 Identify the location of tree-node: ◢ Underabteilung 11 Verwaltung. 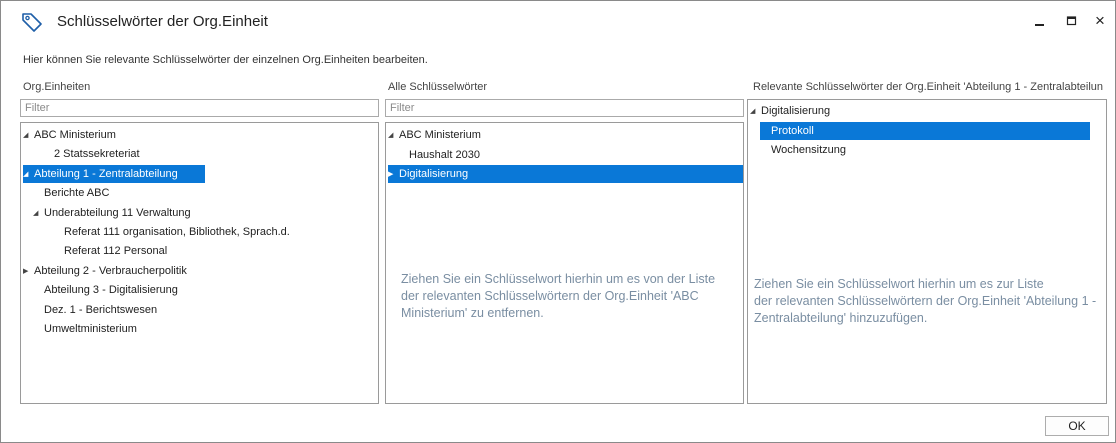
(114, 213).